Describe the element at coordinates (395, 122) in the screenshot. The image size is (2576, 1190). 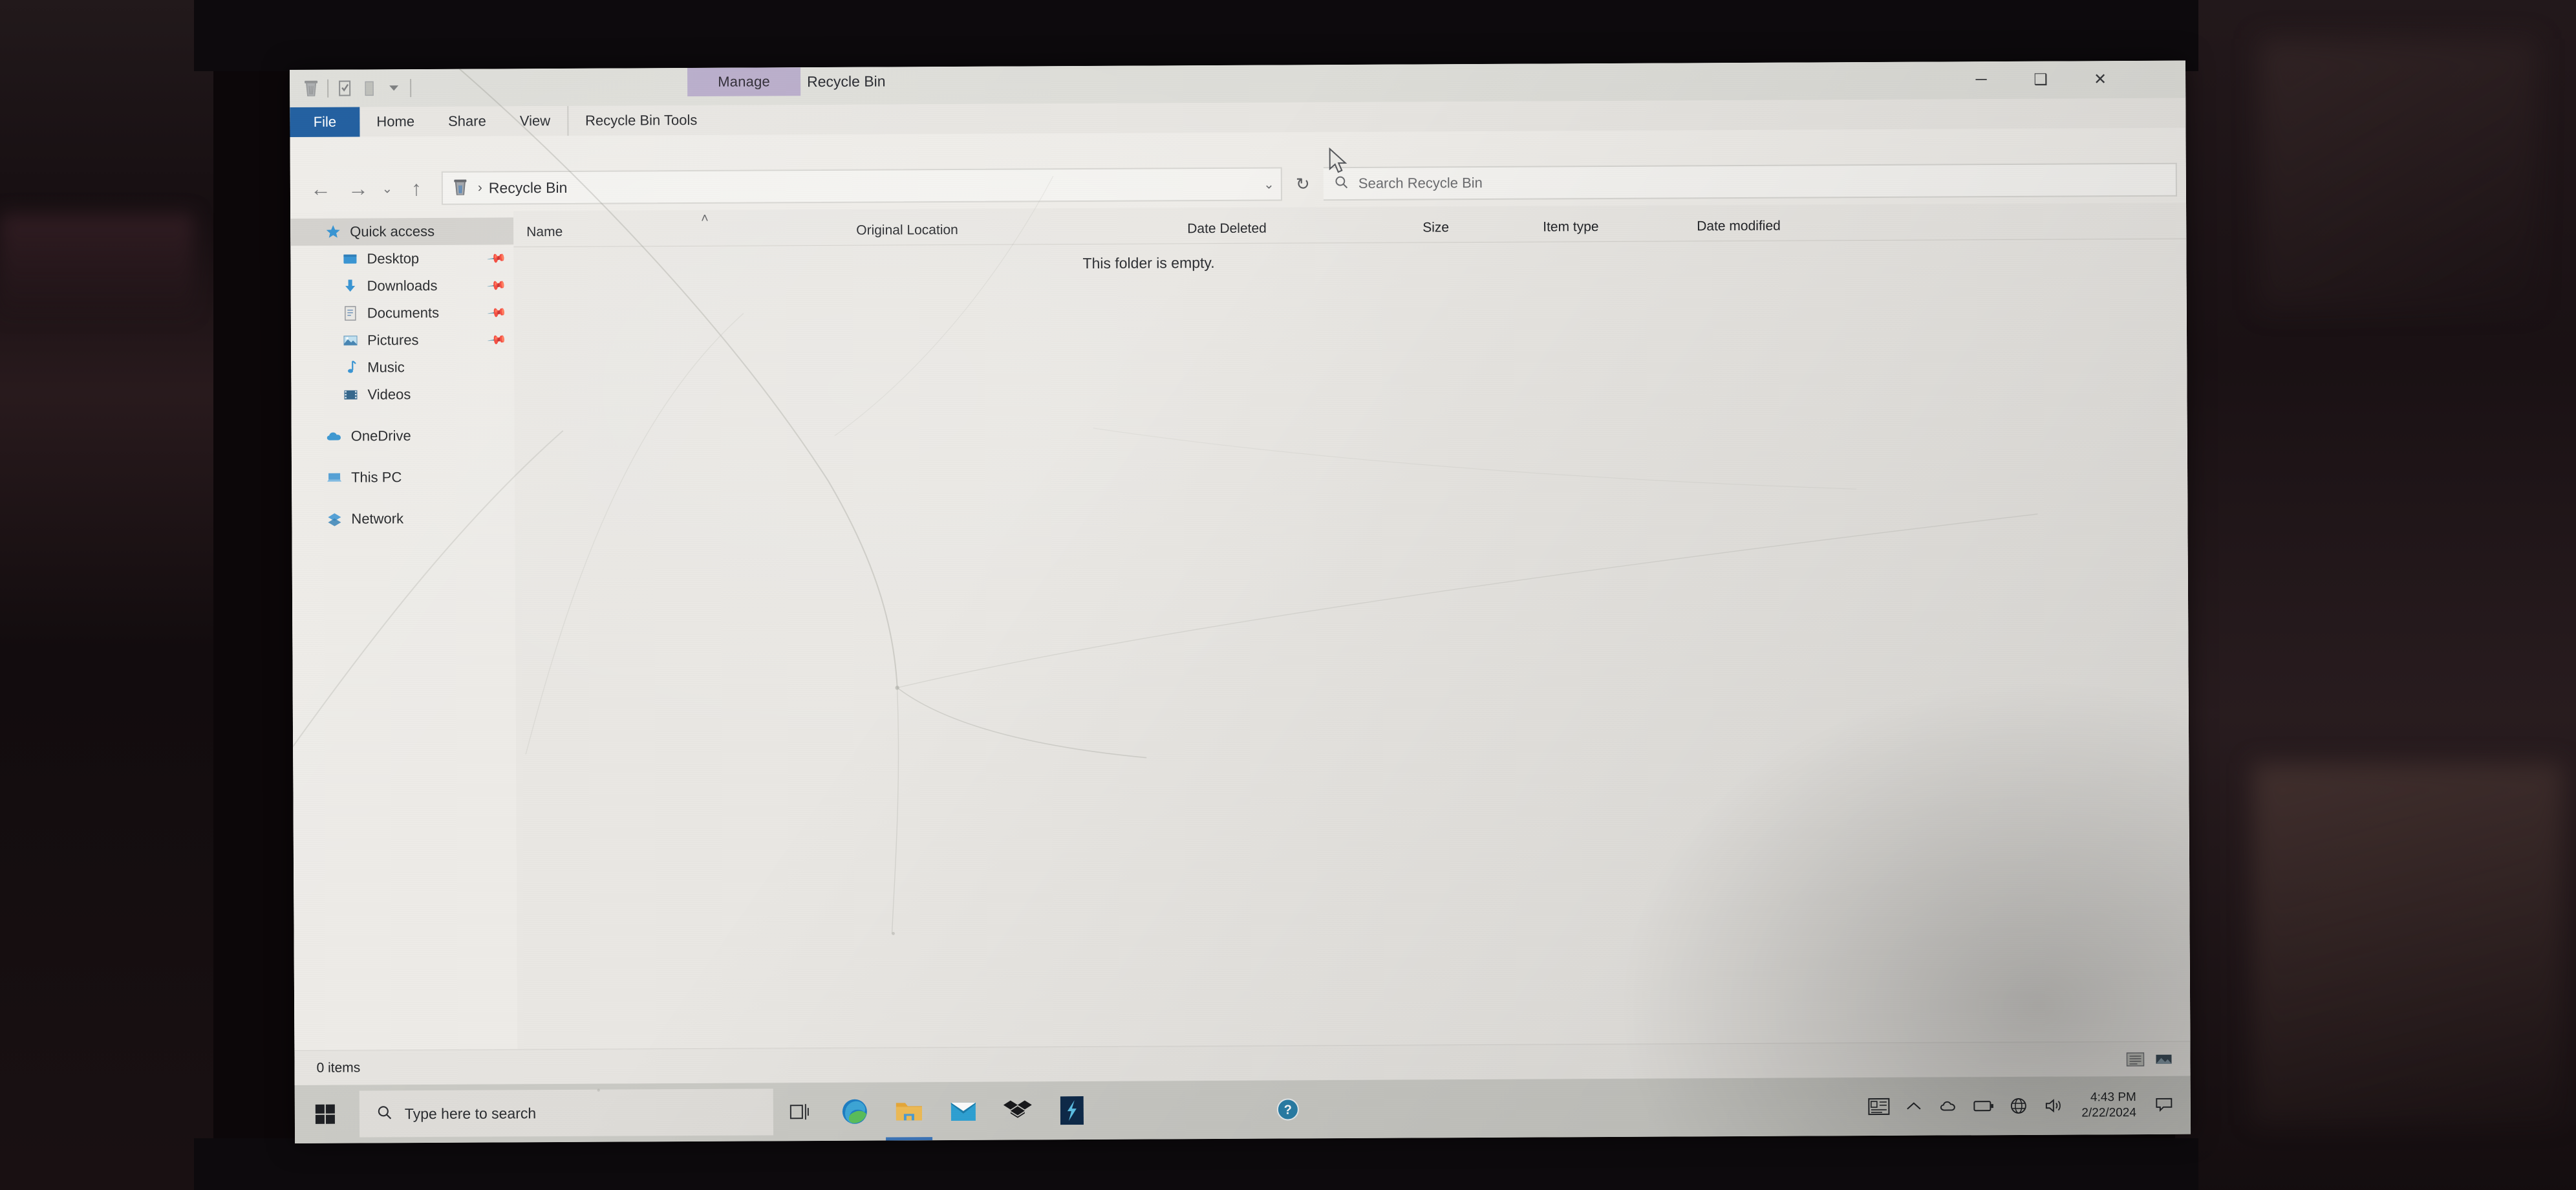
I see `tab-home: Home` at that location.